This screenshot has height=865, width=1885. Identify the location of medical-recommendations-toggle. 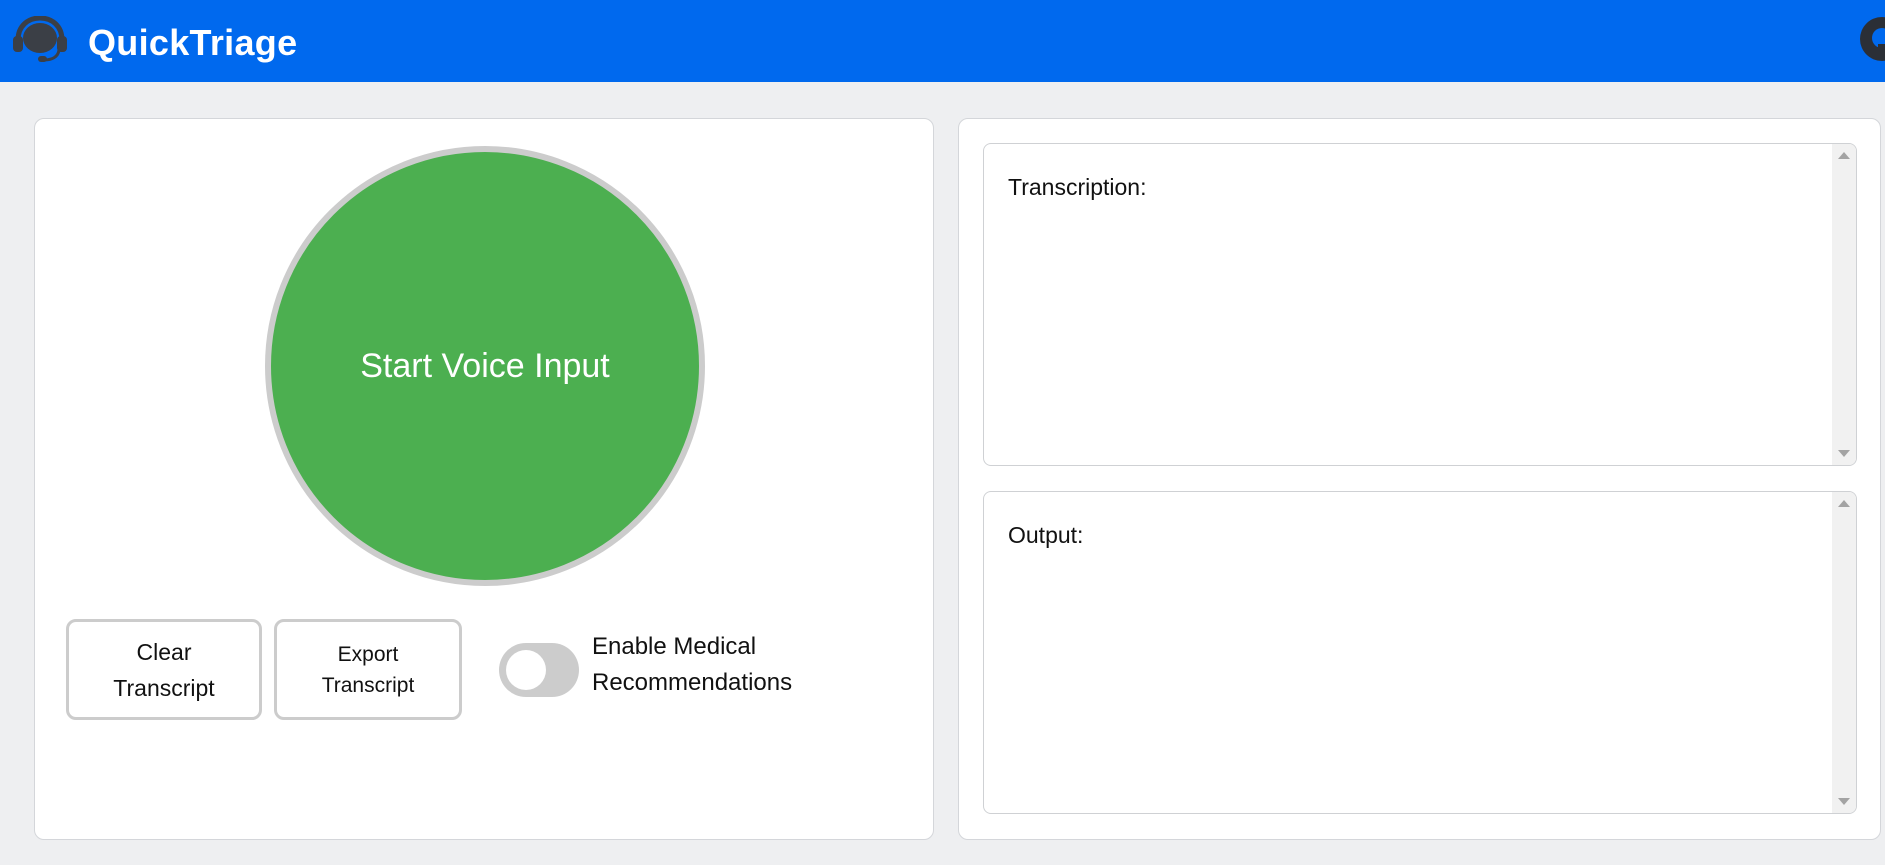
(539, 670).